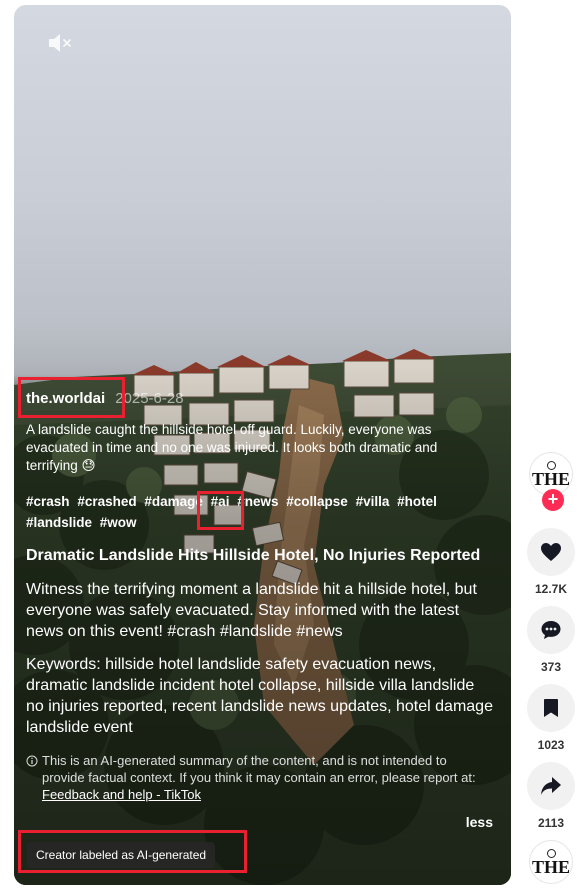  Describe the element at coordinates (373, 501) in the screenshot. I see `hashtag-link: #villa` at that location.